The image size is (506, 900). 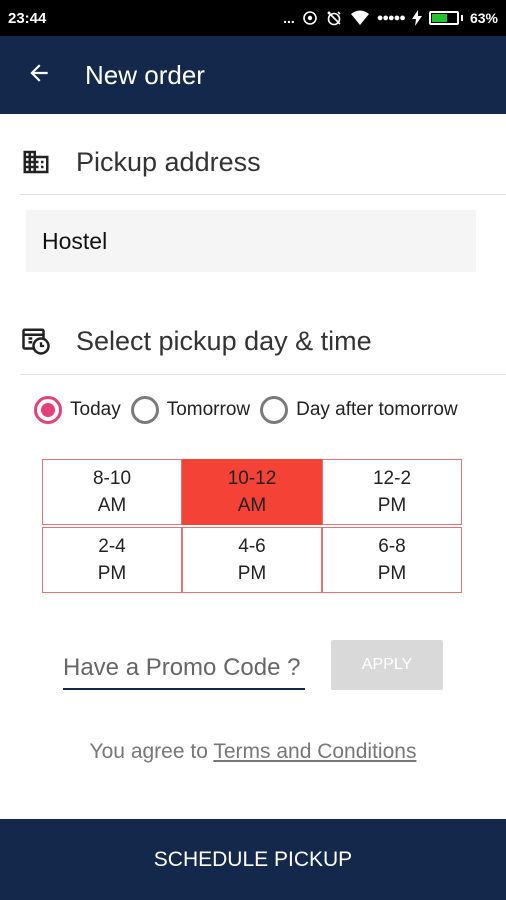 I want to click on alarm-off-icon, so click(x=334, y=18).